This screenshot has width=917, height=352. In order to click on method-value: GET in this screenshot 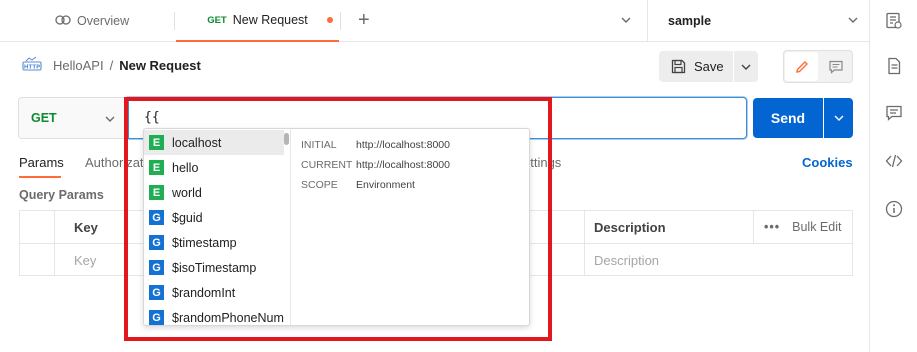, I will do `click(44, 118)`.